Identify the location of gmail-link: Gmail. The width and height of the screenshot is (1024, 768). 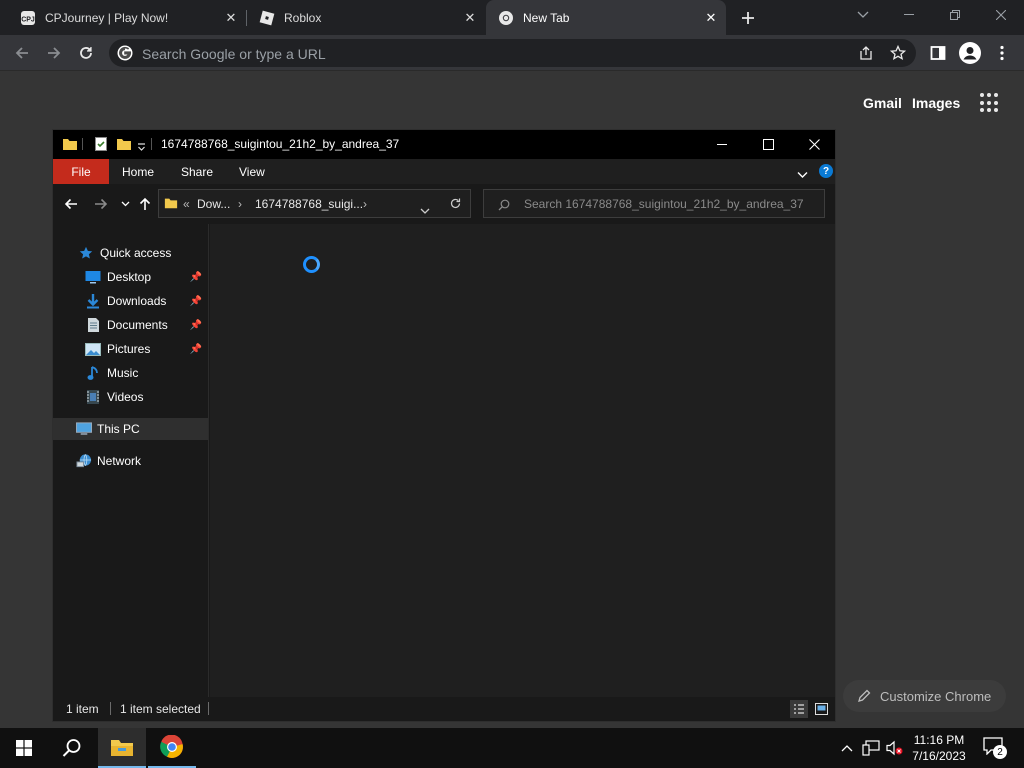
(882, 103).